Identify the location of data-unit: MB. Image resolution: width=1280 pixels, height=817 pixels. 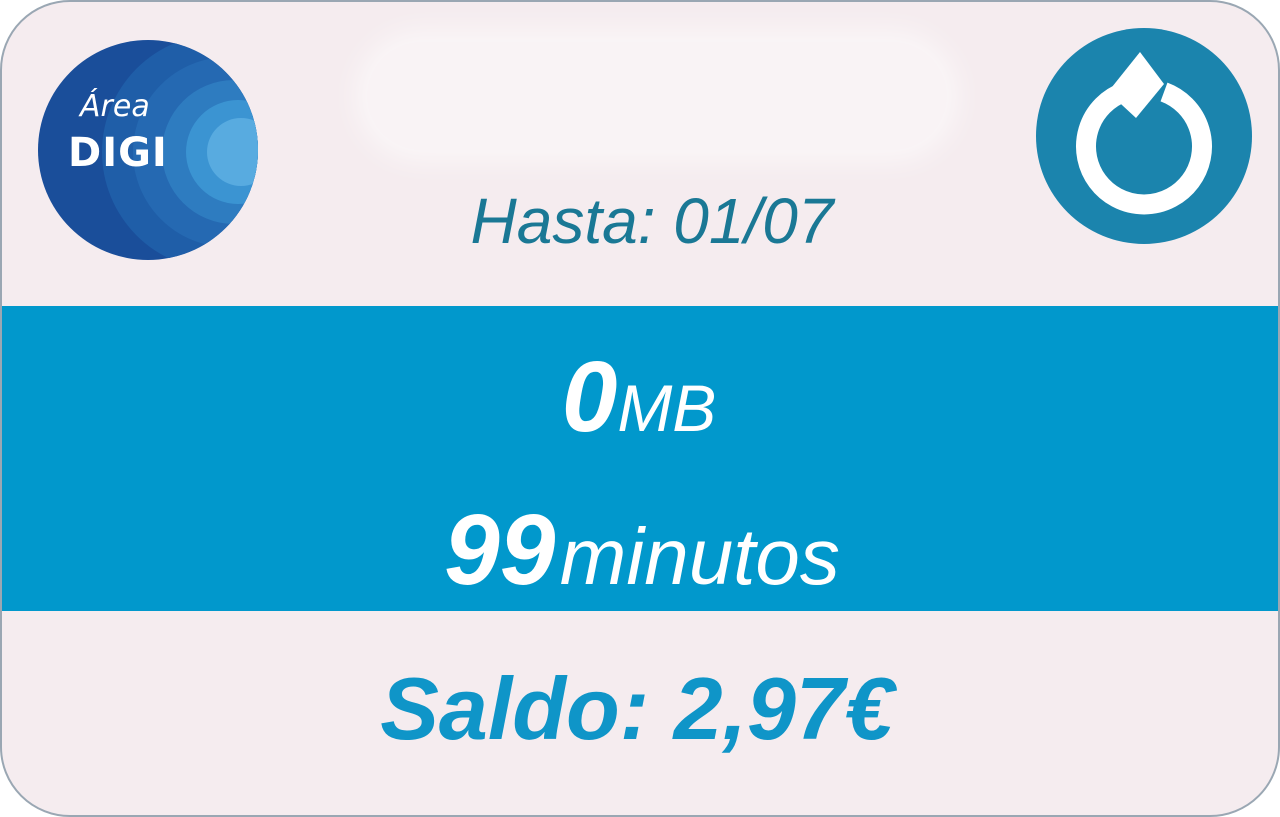
(667, 408).